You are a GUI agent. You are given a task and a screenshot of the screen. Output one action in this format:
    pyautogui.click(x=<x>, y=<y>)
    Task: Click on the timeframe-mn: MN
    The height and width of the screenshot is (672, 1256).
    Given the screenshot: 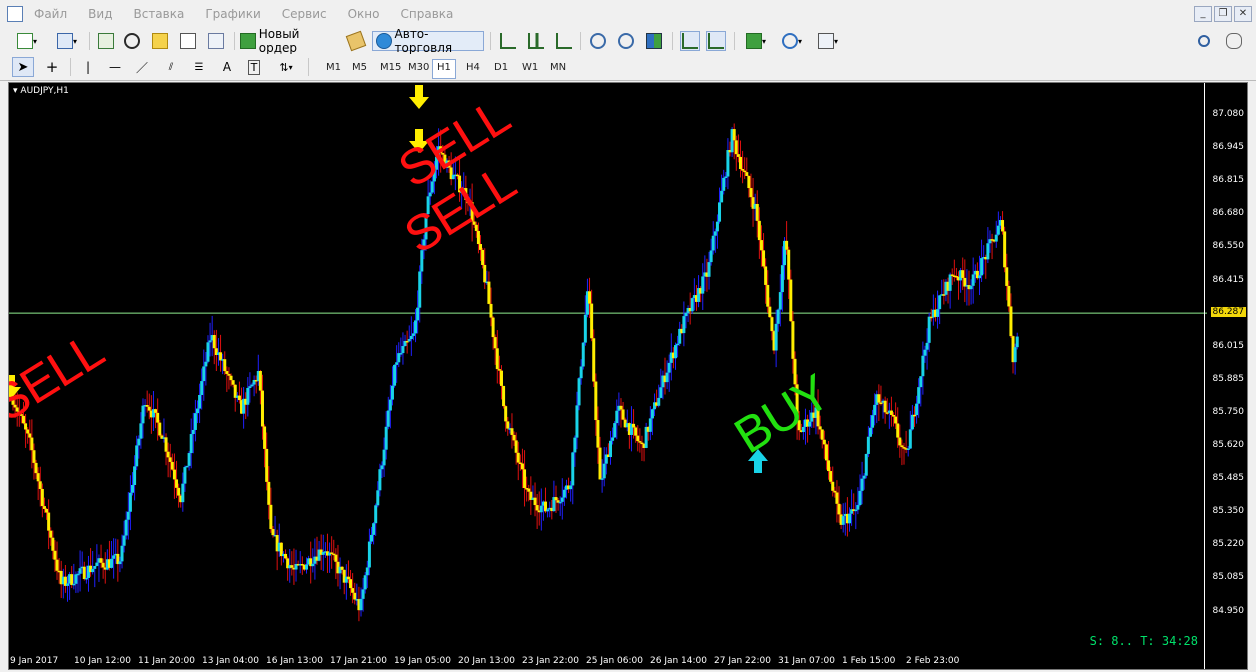 What is the action you would take?
    pyautogui.click(x=558, y=68)
    